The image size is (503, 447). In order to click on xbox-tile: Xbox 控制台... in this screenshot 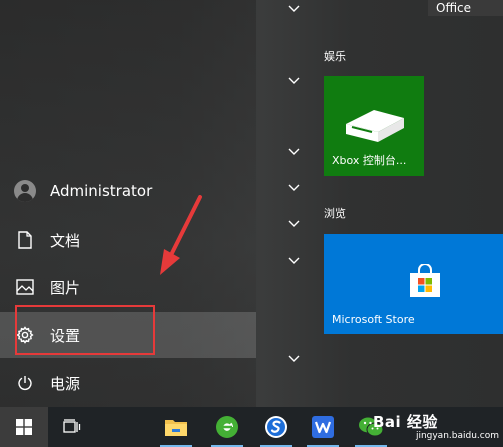, I will do `click(374, 126)`.